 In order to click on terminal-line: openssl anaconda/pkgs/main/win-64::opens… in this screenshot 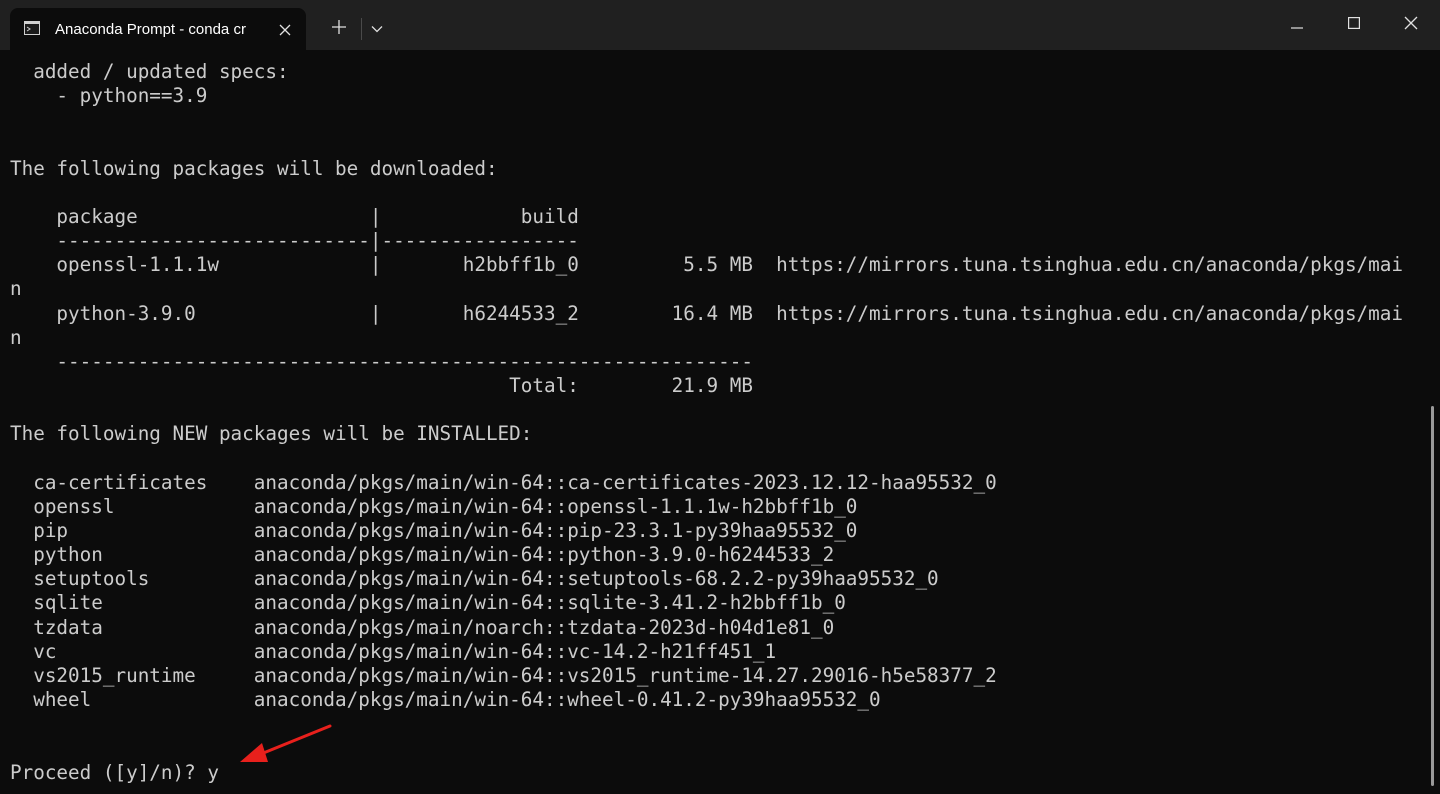, I will do `click(434, 506)`.